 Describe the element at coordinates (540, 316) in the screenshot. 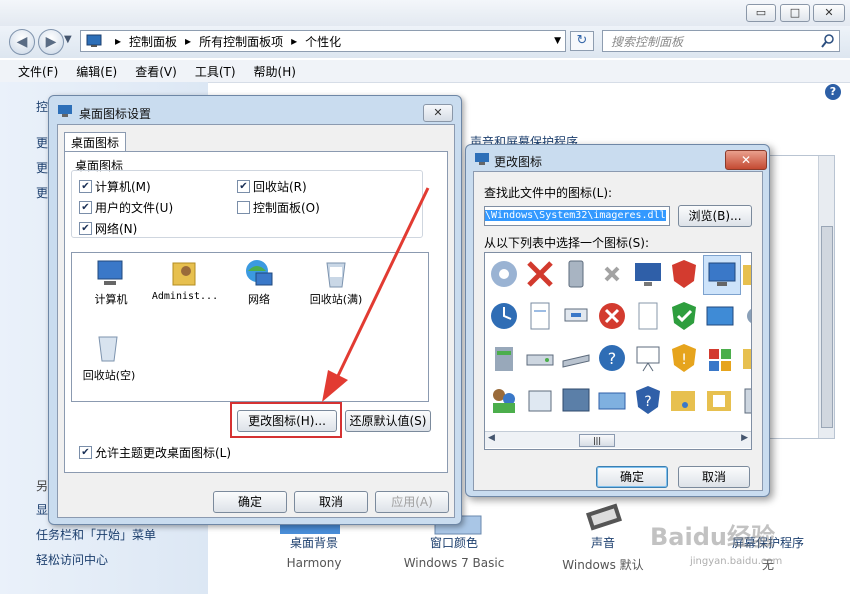

I see `document-icon` at that location.